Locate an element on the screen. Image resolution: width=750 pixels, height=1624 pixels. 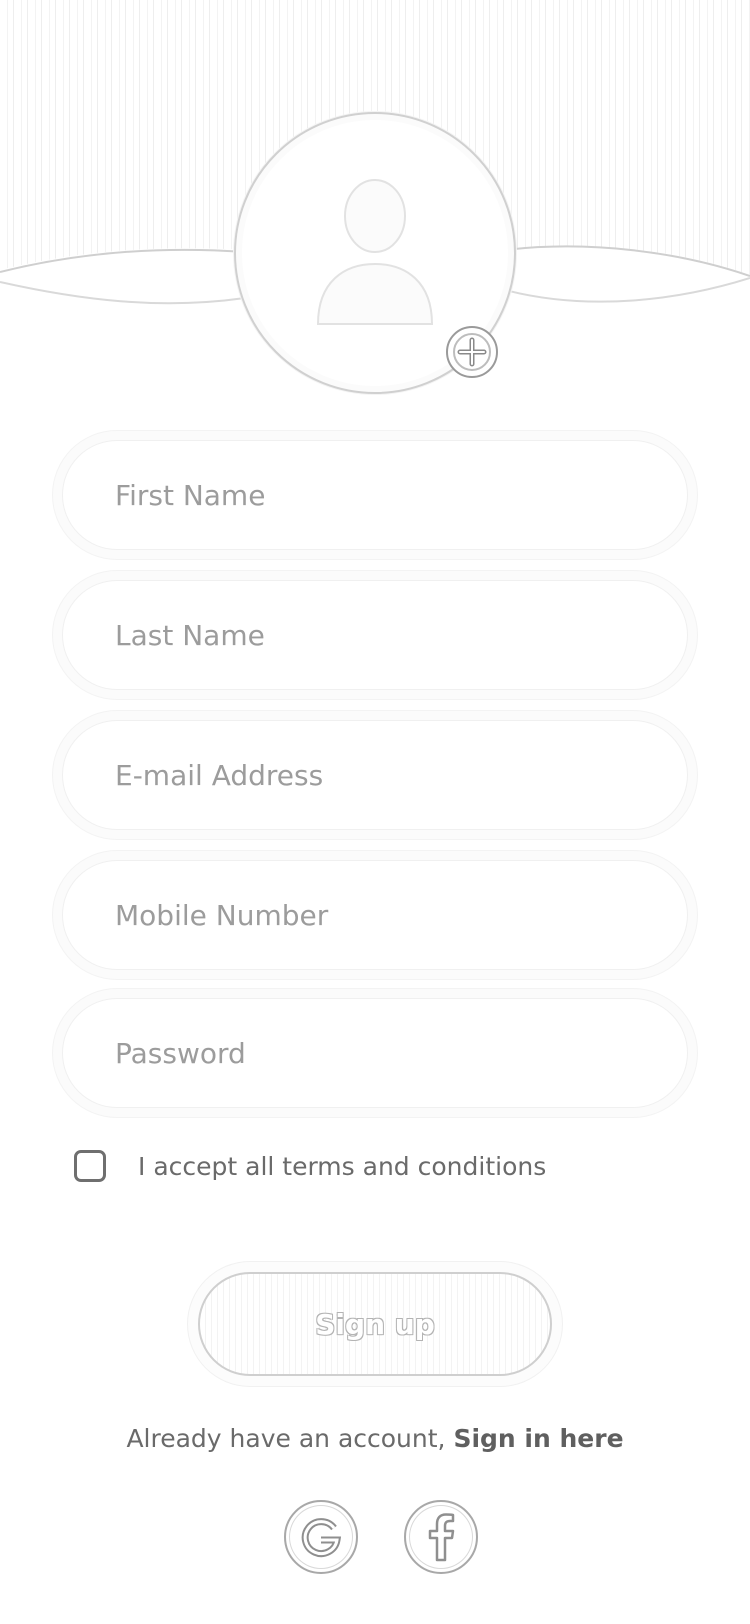
sign-in-prompt: Already have an account, Sign in here is located at coordinates (375, 1438).